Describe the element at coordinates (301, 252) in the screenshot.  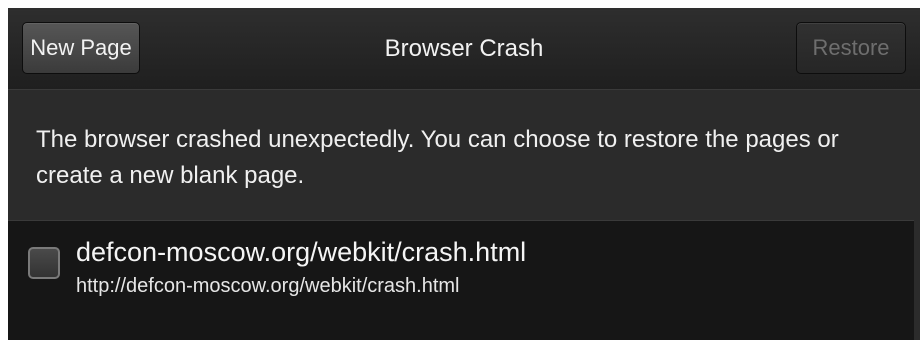
I see `page-item-title: defcon-moscow.org/webkit/crash.html` at that location.